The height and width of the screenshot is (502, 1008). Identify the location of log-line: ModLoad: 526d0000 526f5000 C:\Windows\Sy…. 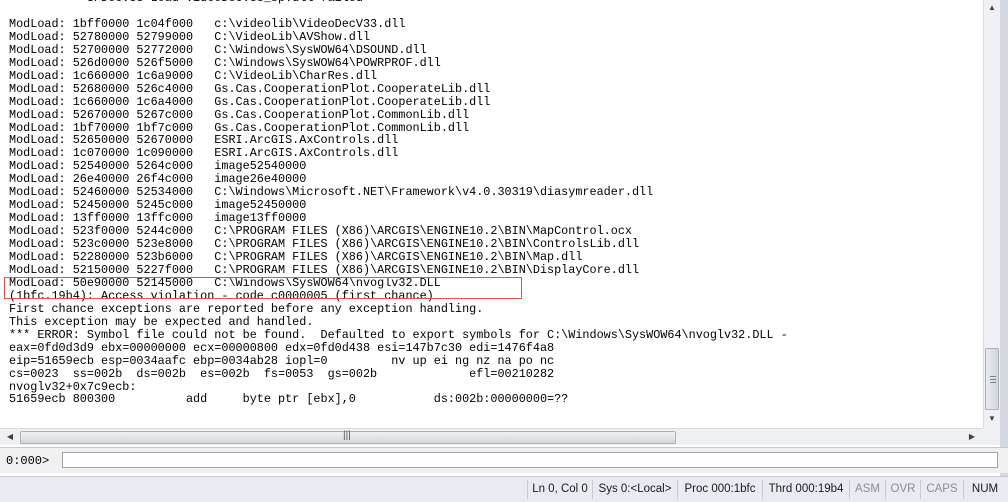
(225, 62).